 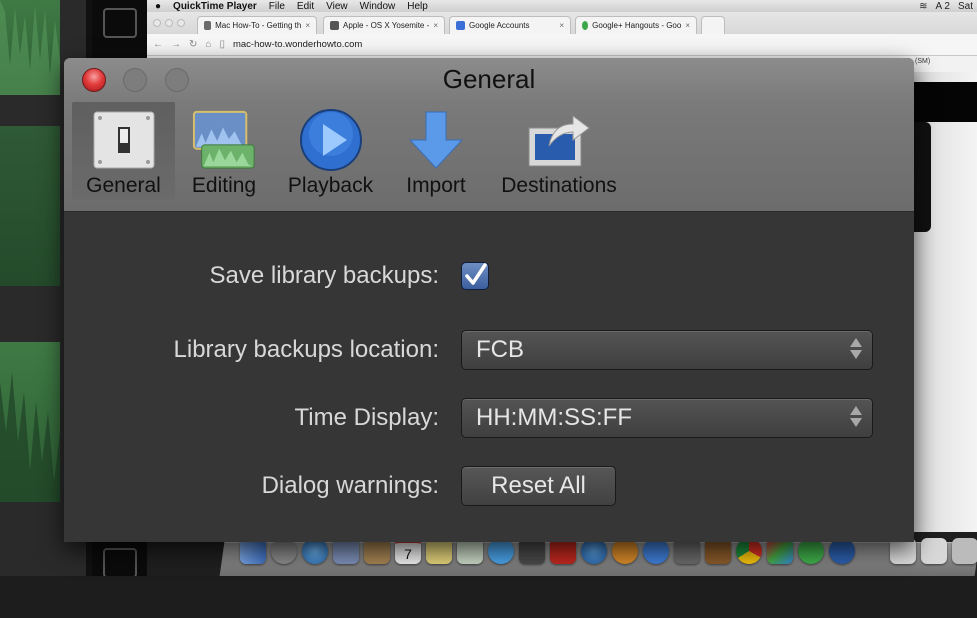 I want to click on share-icon, so click(x=559, y=140).